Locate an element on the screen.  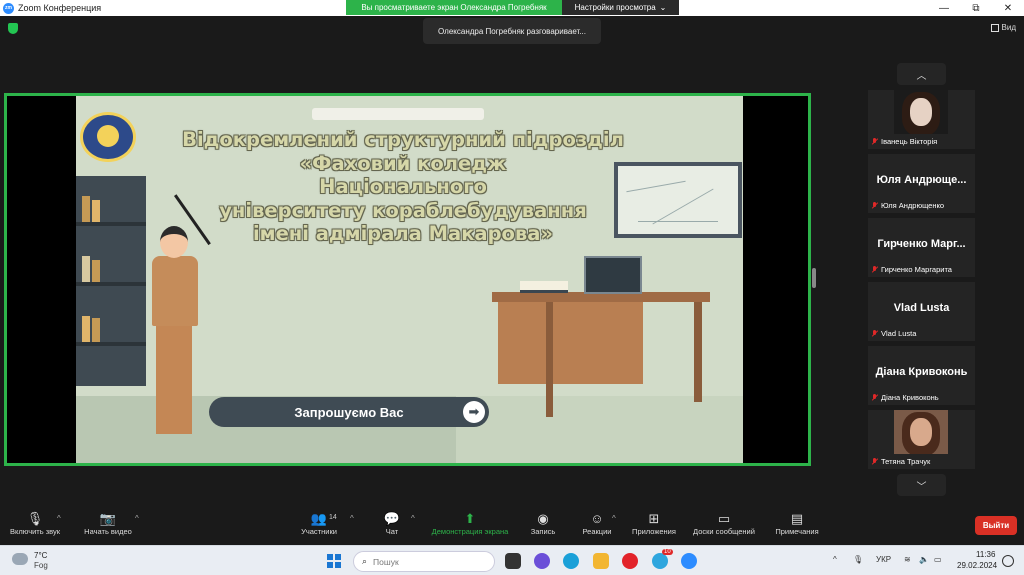
participant-name: Юля Андрющенко is located at coordinates (907, 205).